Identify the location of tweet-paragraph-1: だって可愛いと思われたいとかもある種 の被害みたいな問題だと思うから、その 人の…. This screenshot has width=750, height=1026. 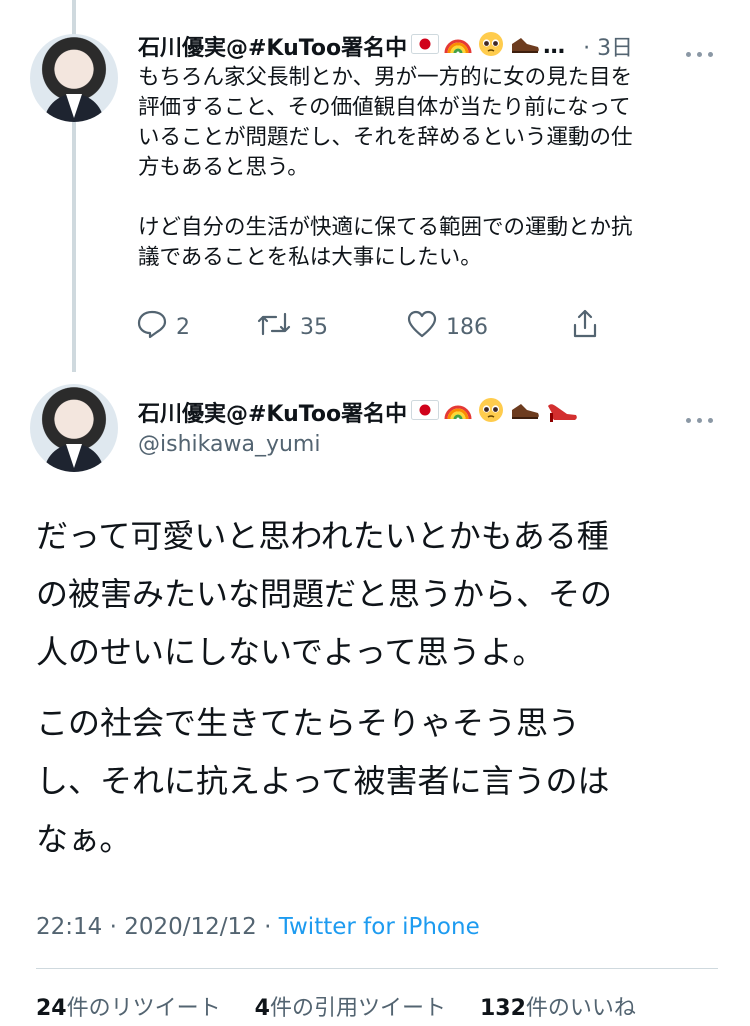
(324, 594).